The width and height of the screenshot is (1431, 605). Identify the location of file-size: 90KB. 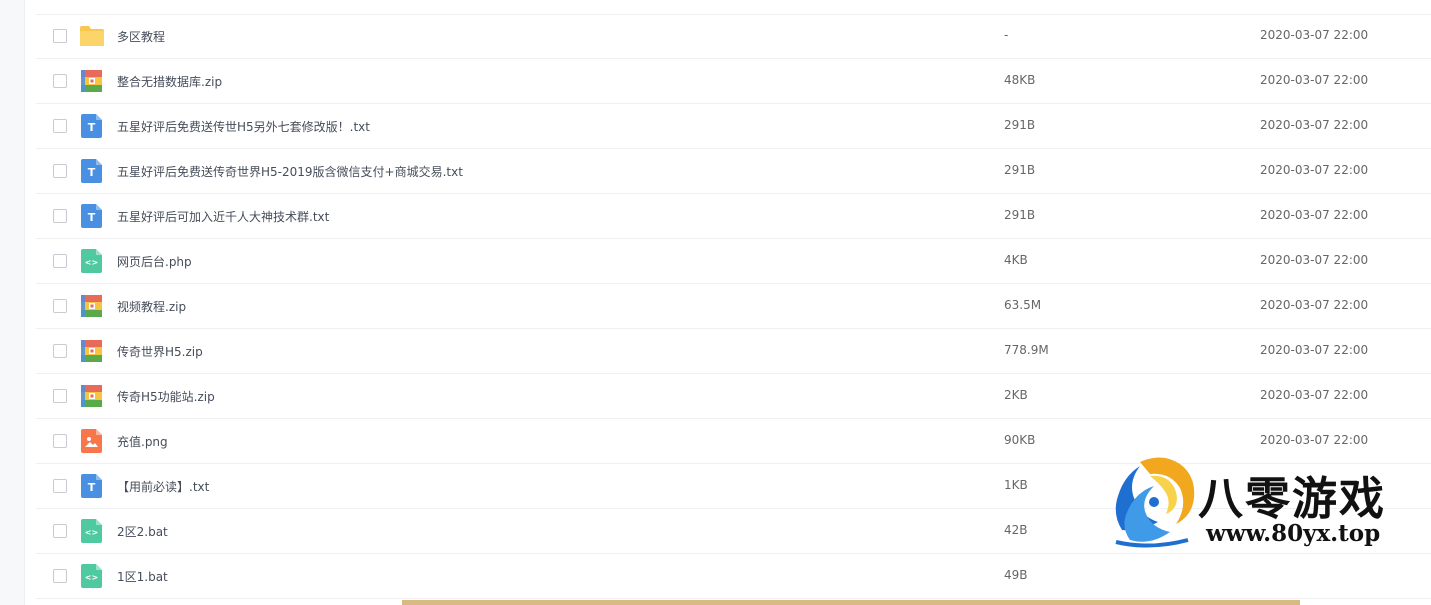
(1020, 440).